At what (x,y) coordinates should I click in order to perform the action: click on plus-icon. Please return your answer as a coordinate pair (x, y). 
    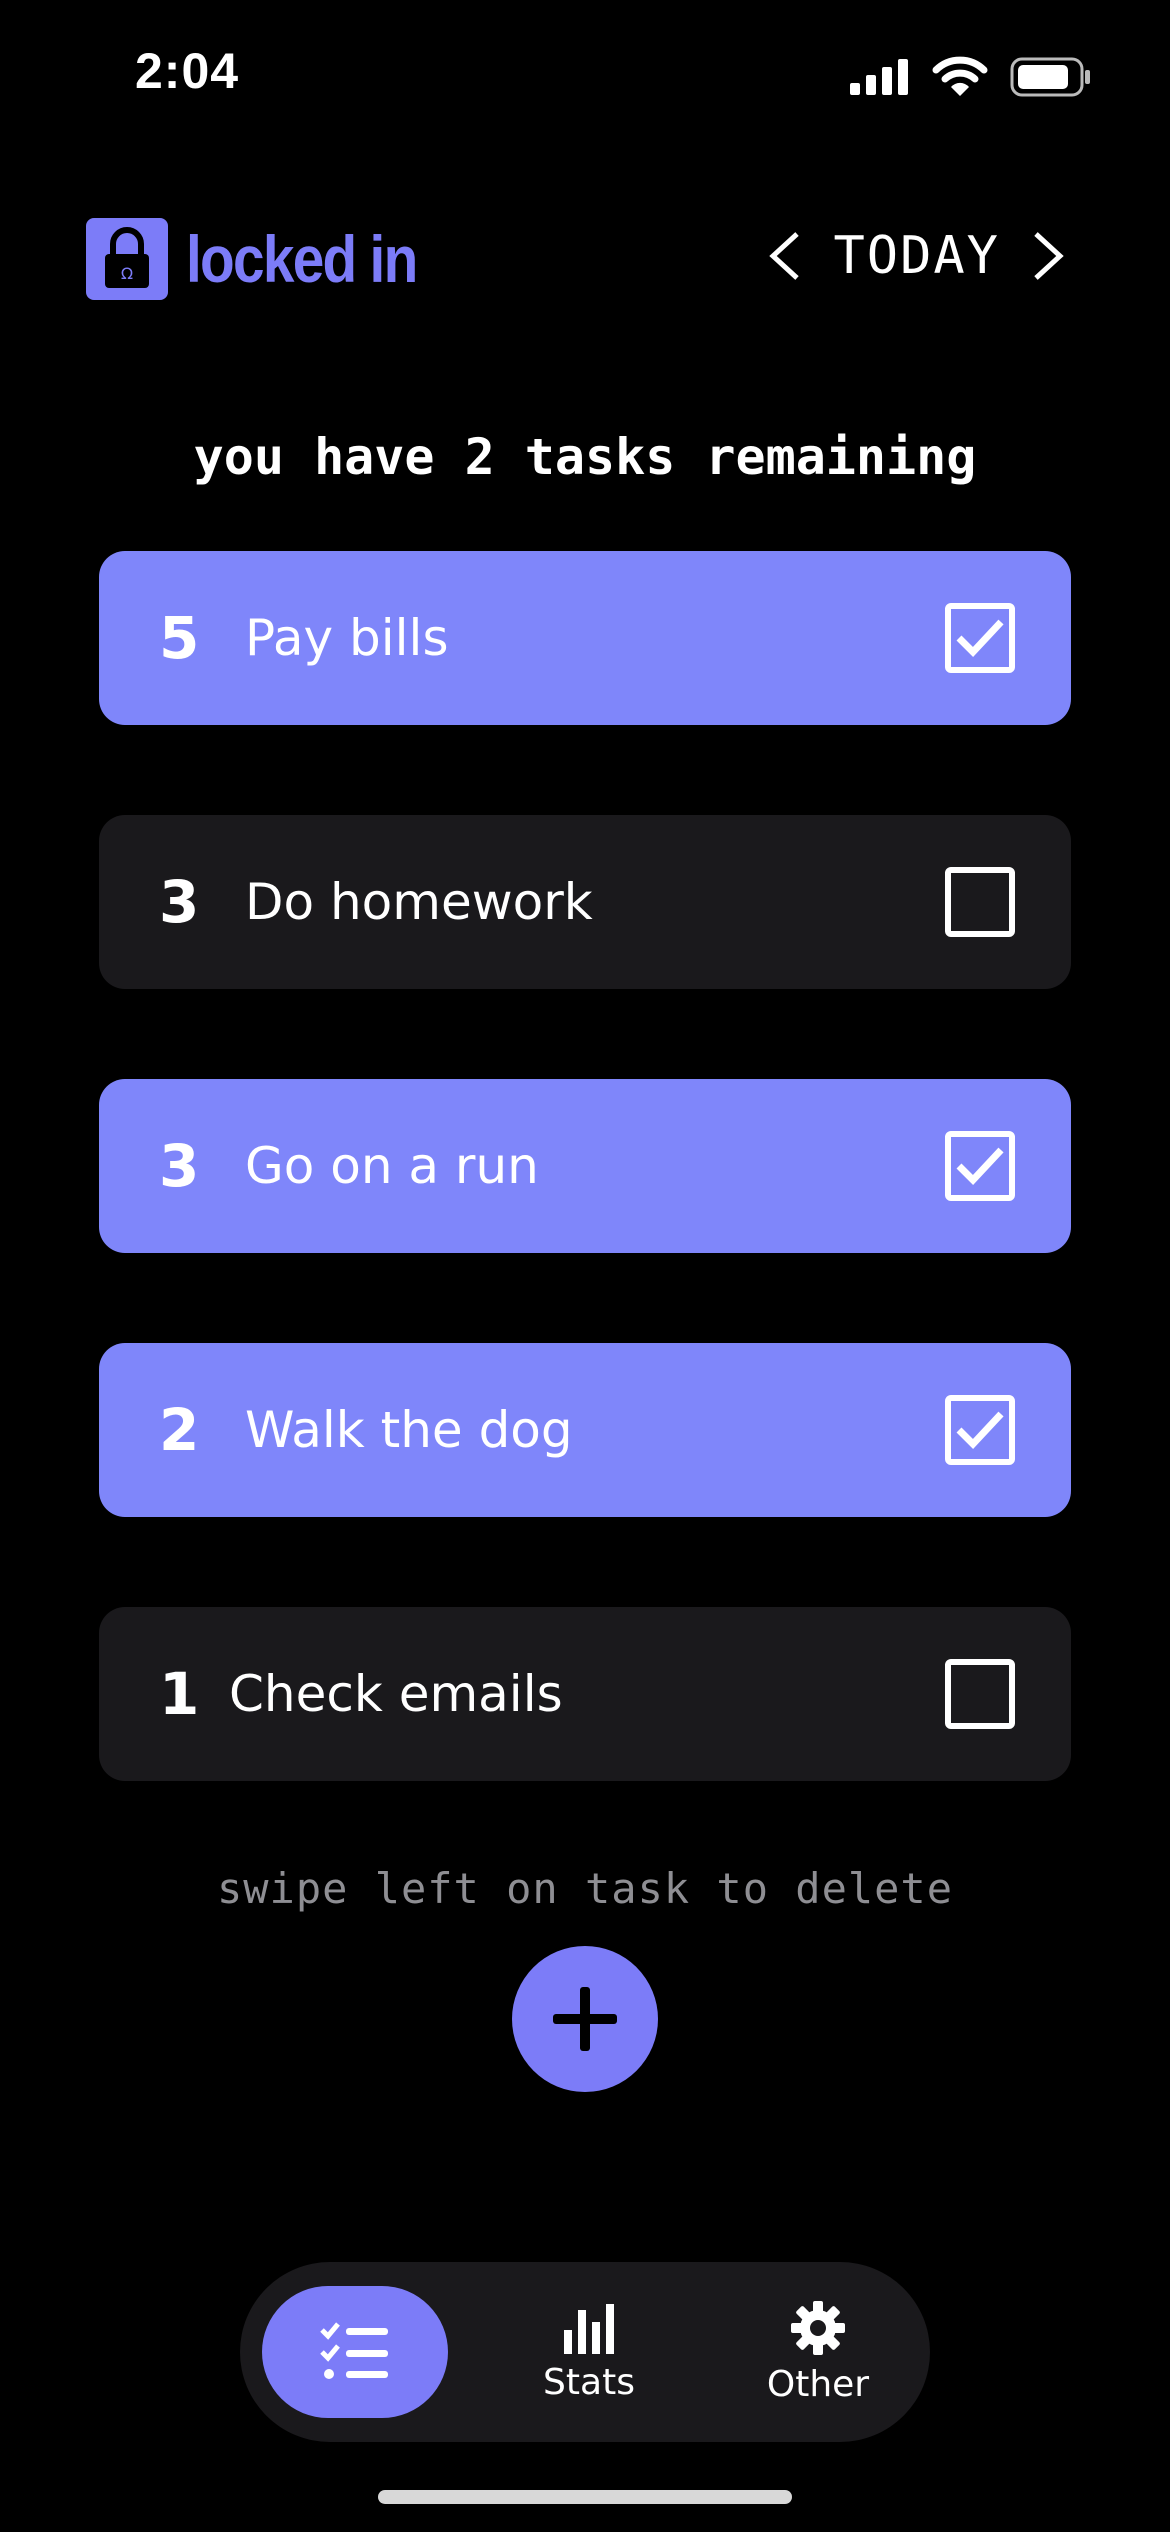
    Looking at the image, I should click on (585, 2019).